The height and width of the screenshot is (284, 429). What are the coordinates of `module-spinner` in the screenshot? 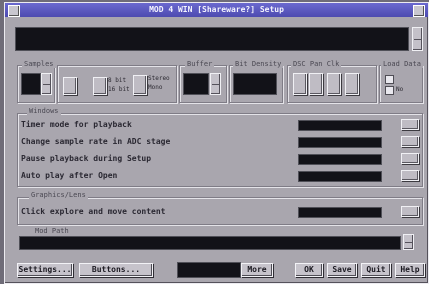 It's located at (417, 39).